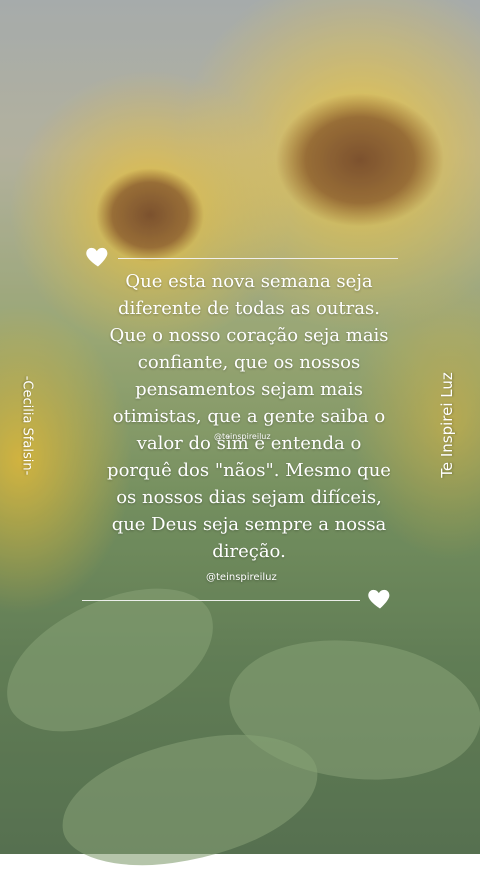  What do you see at coordinates (242, 436) in the screenshot?
I see `center-watermark-handle: @teinspireiluz` at bounding box center [242, 436].